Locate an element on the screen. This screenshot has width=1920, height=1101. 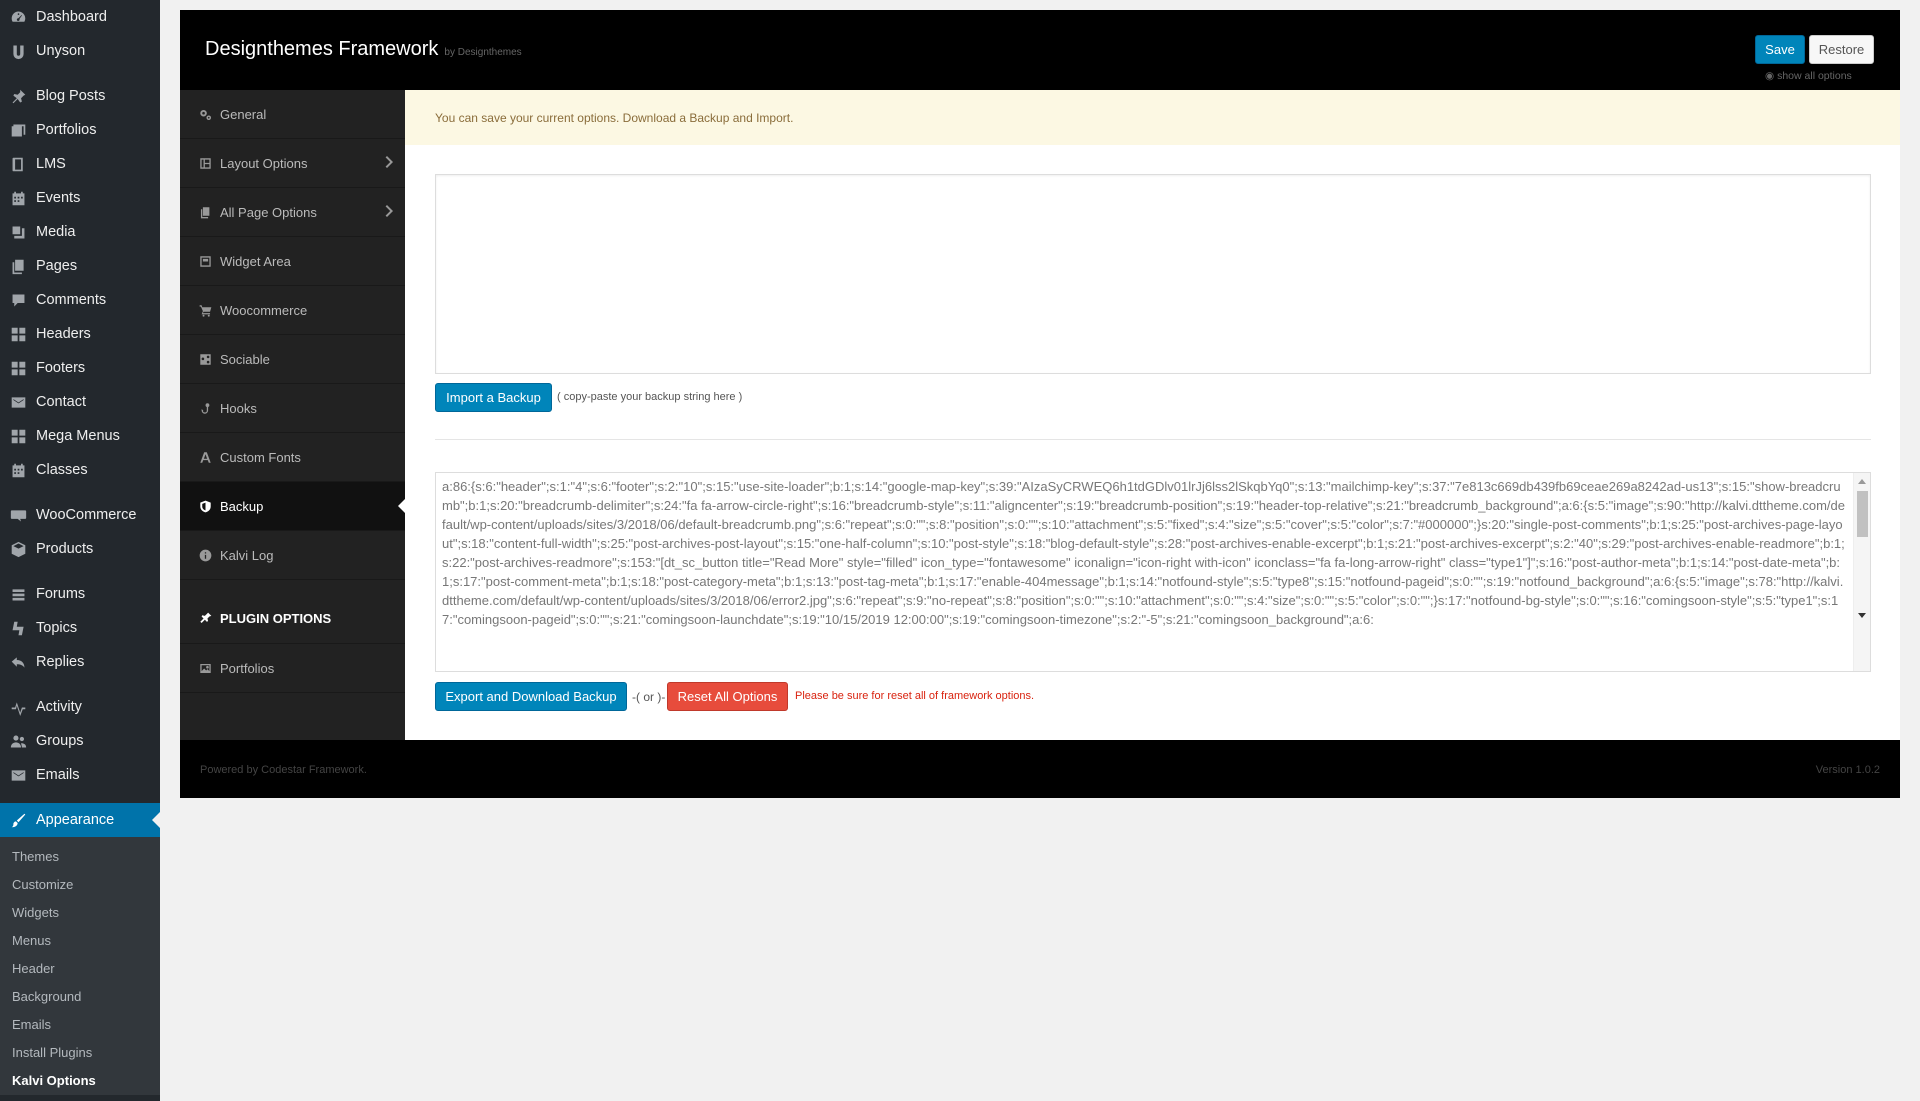
export-download-backup-button: Export and Download Backup is located at coordinates (531, 696).